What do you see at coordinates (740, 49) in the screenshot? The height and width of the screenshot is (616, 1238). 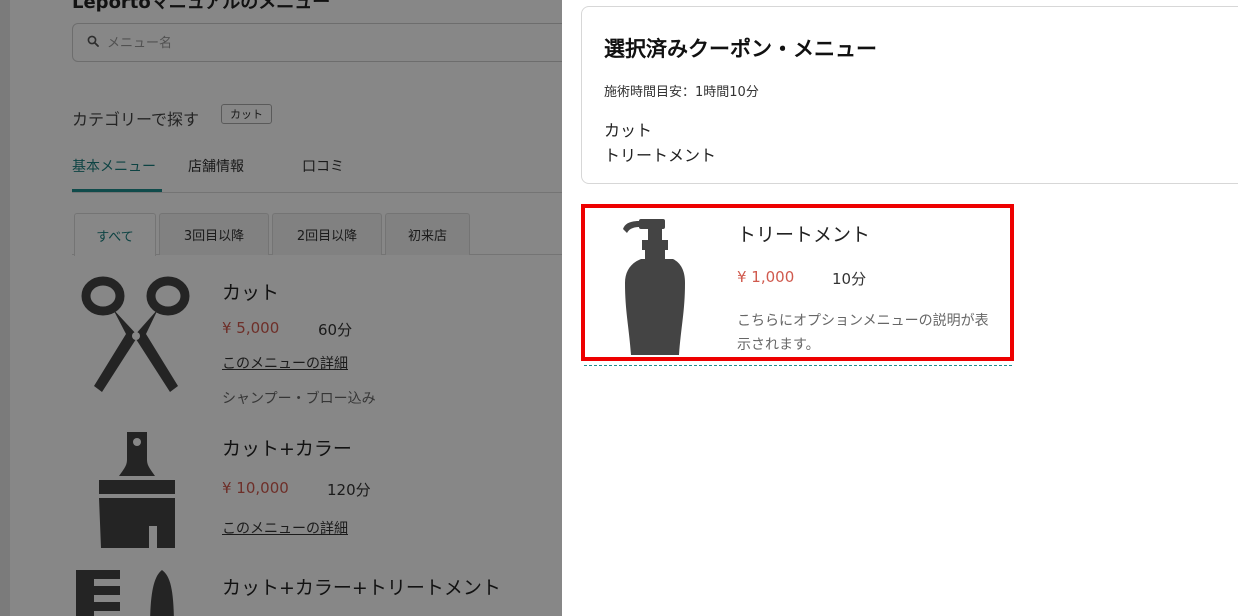 I see `summary-title: 選択済みクーポン・メニュー` at bounding box center [740, 49].